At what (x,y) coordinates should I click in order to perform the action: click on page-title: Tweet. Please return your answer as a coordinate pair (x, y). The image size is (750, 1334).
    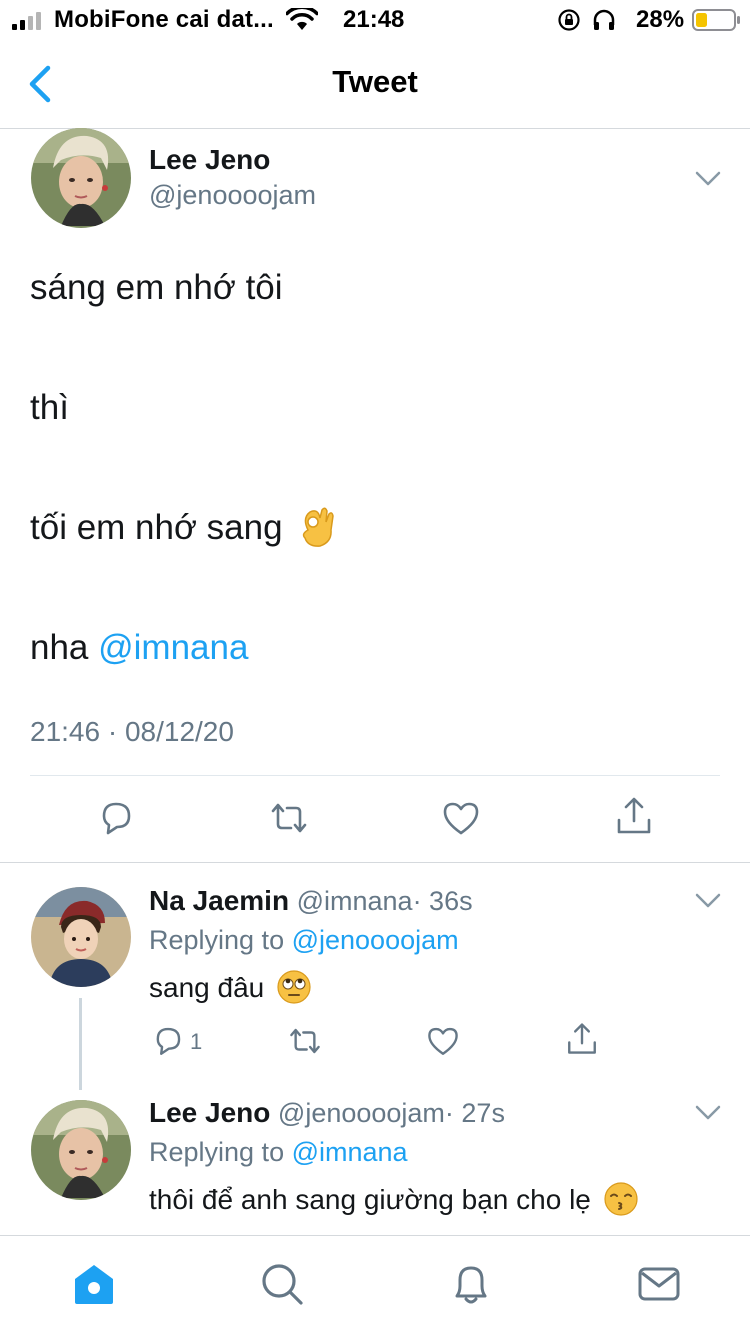
    Looking at the image, I should click on (375, 81).